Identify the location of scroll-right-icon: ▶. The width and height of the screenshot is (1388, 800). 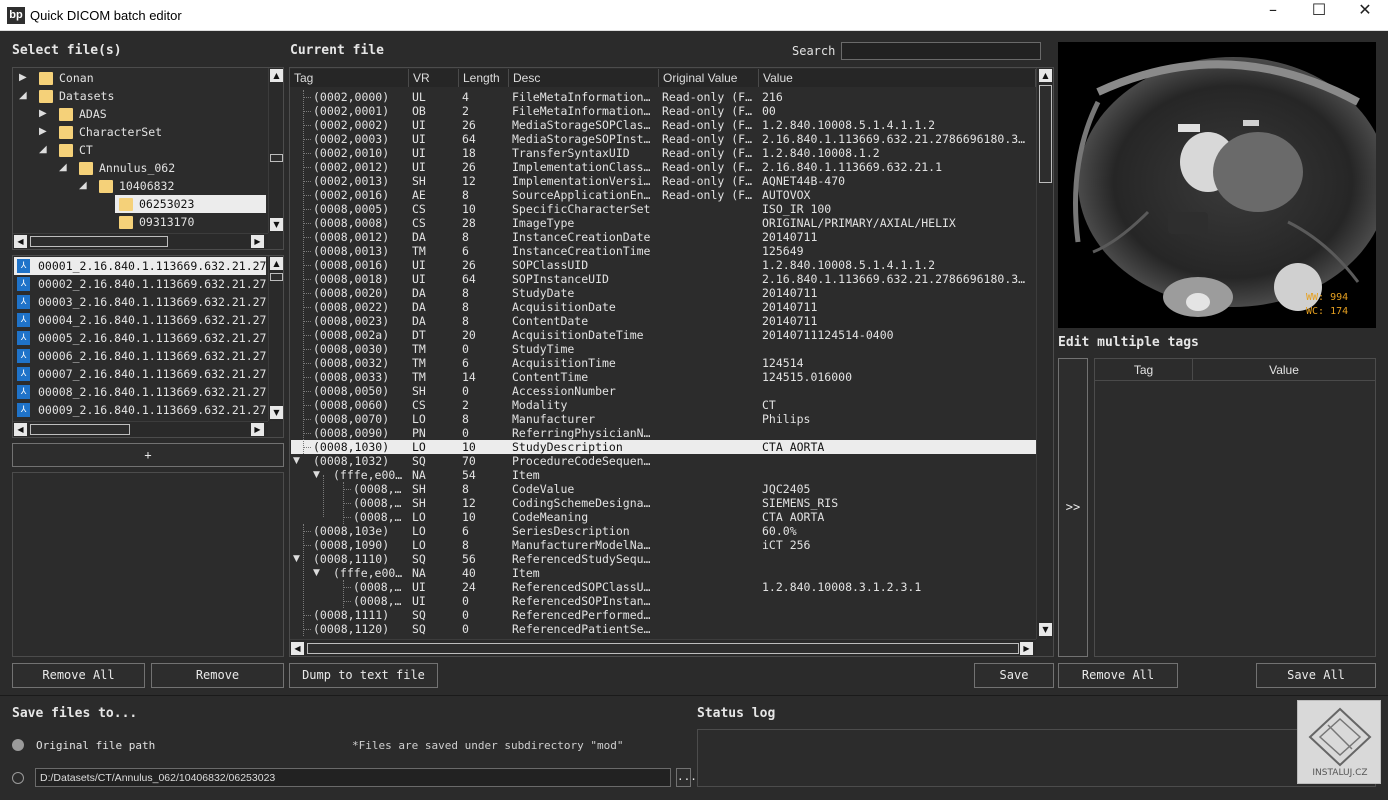
(1026, 648).